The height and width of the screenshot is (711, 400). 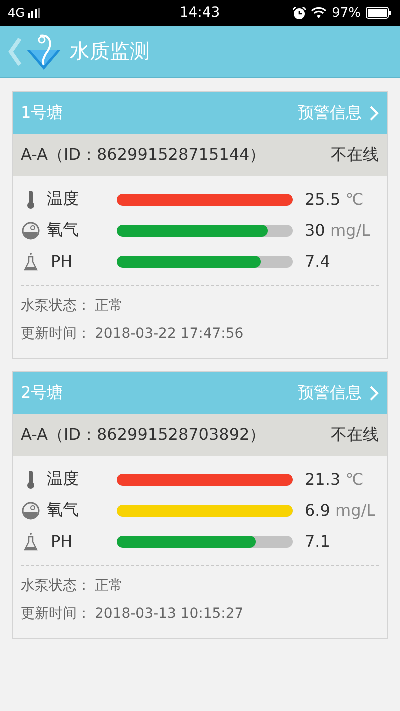 I want to click on network-type: 4G, so click(x=16, y=13).